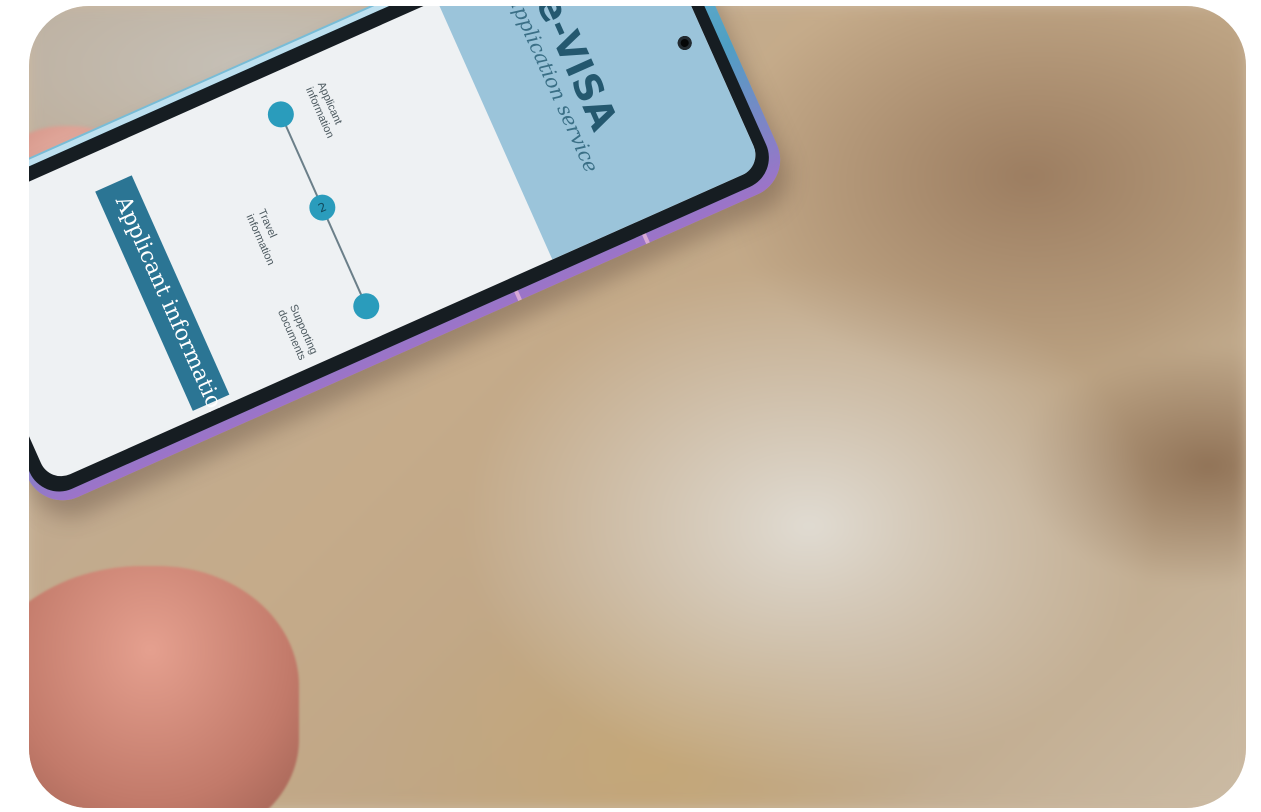 This screenshot has height=812, width=1261. Describe the element at coordinates (323, 110) in the screenshot. I see `step-label-1: Applicant information` at that location.